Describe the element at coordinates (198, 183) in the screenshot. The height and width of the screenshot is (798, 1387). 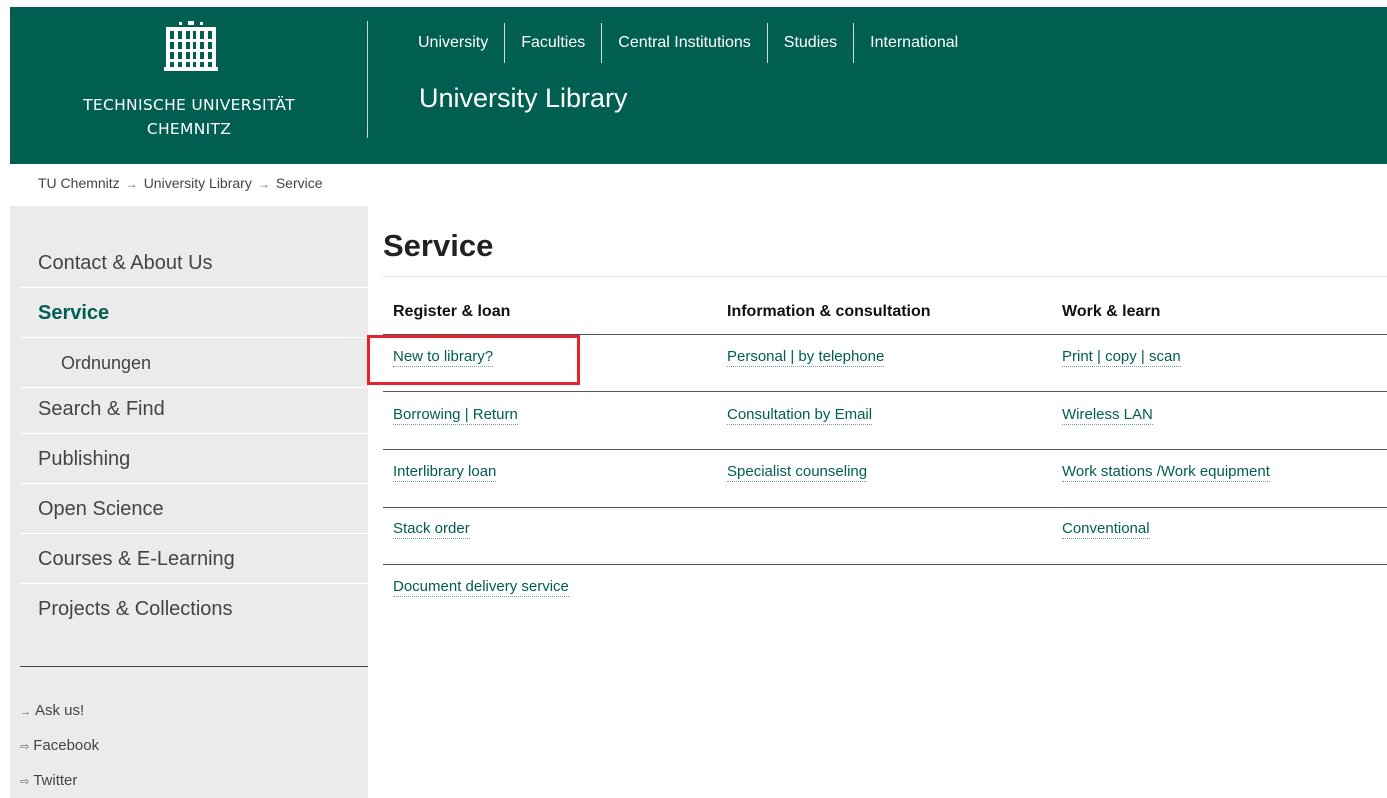
I see `breadcrumb-item-university-library: University Library` at that location.